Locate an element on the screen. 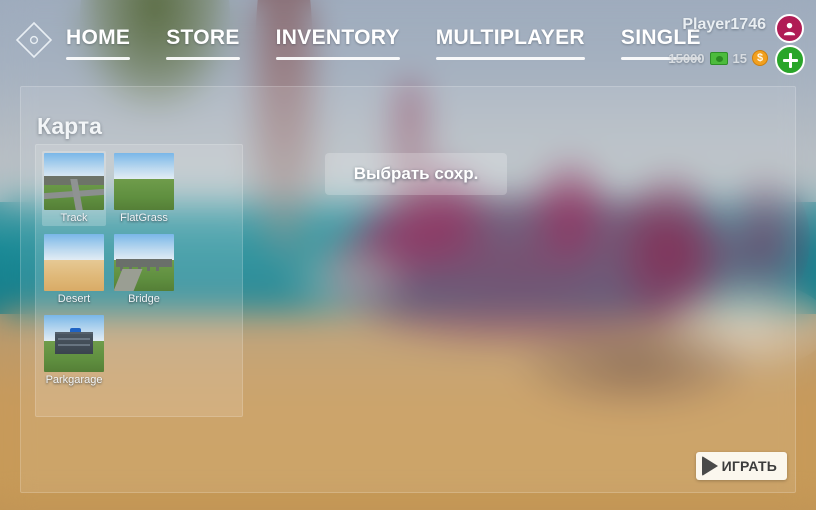 Image resolution: width=816 pixels, height=510 pixels. map-item-parkgarage: Parkgarage is located at coordinates (74, 350).